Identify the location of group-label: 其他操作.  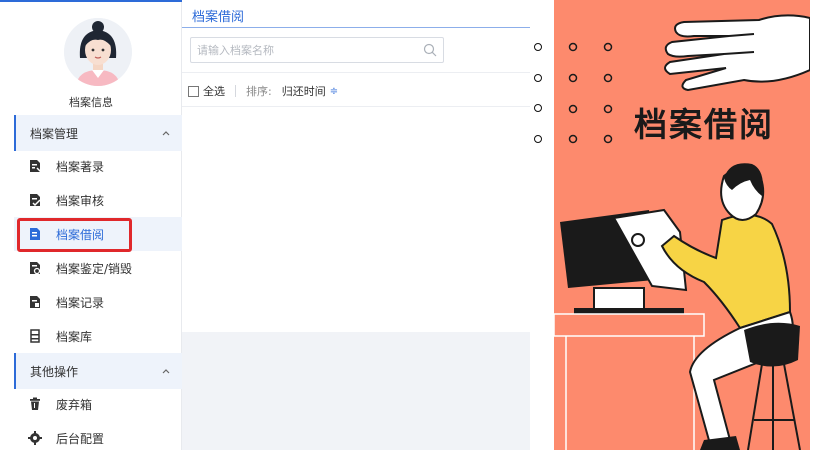
(54, 371).